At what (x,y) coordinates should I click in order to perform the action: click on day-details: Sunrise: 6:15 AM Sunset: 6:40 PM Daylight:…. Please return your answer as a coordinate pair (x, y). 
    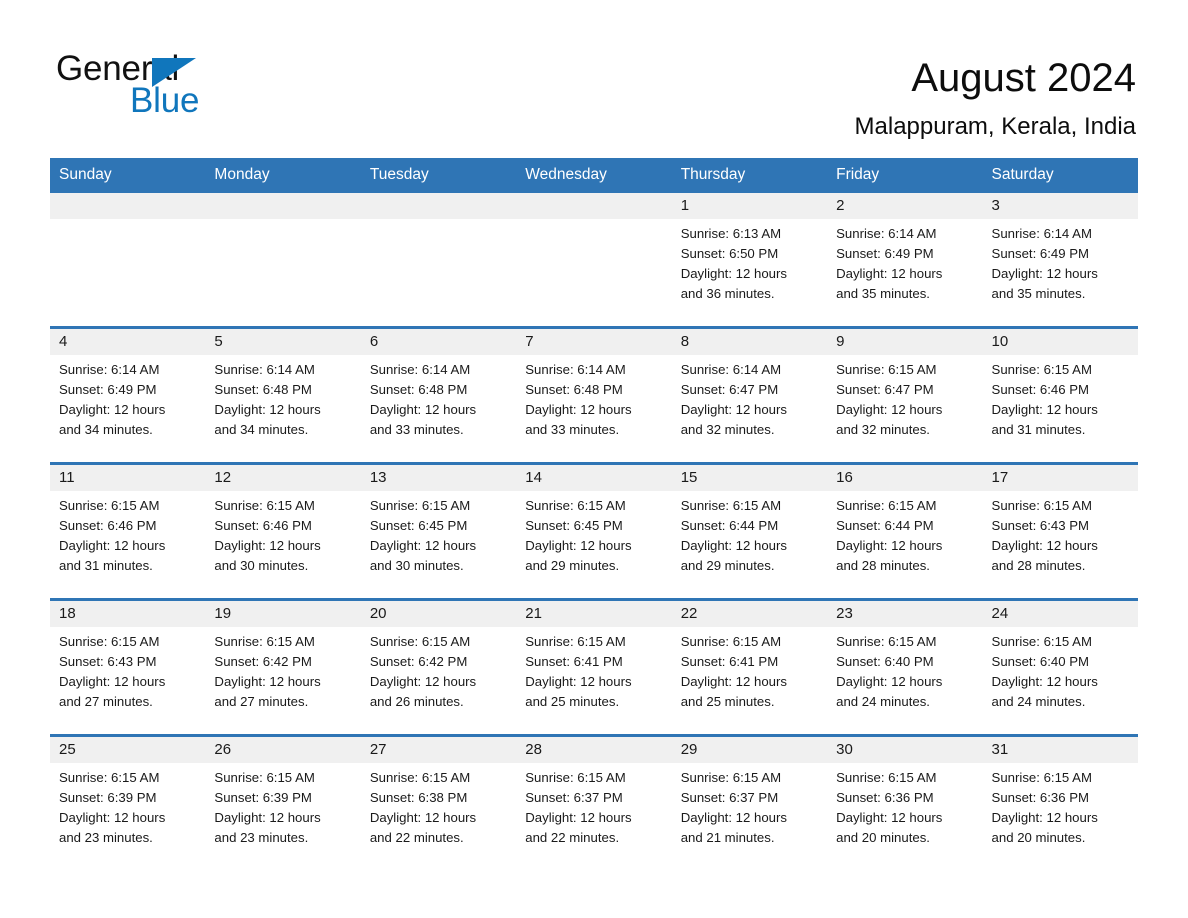
    Looking at the image, I should click on (1060, 669).